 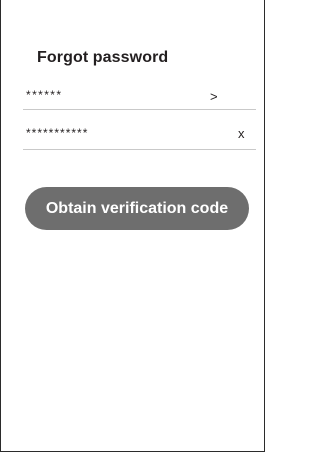 What do you see at coordinates (139, 95) in the screenshot?
I see `region-field: ****** >` at bounding box center [139, 95].